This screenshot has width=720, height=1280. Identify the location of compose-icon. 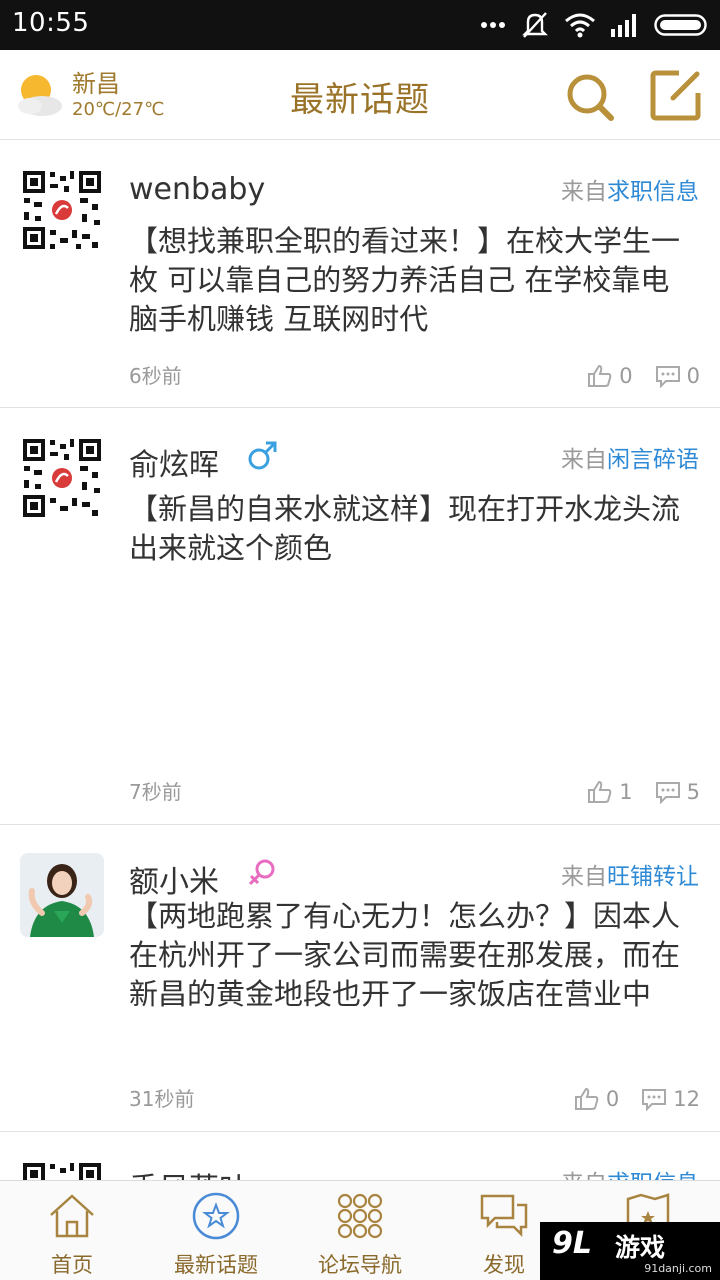
(676, 95).